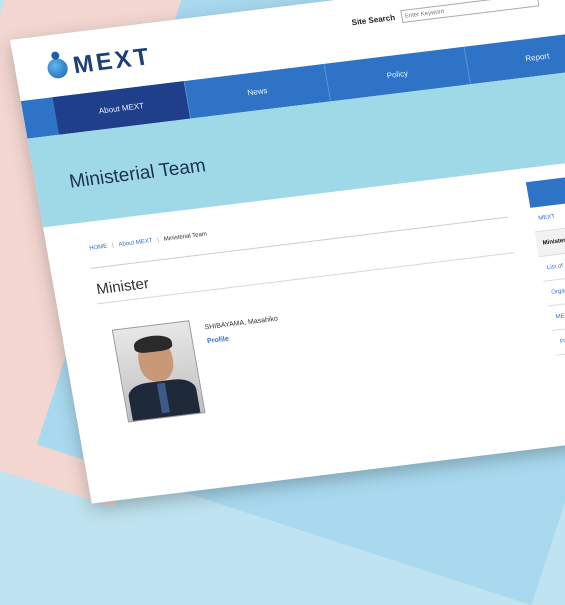 The width and height of the screenshot is (565, 605). What do you see at coordinates (373, 20) in the screenshot?
I see `site-search-label: Site Search` at bounding box center [373, 20].